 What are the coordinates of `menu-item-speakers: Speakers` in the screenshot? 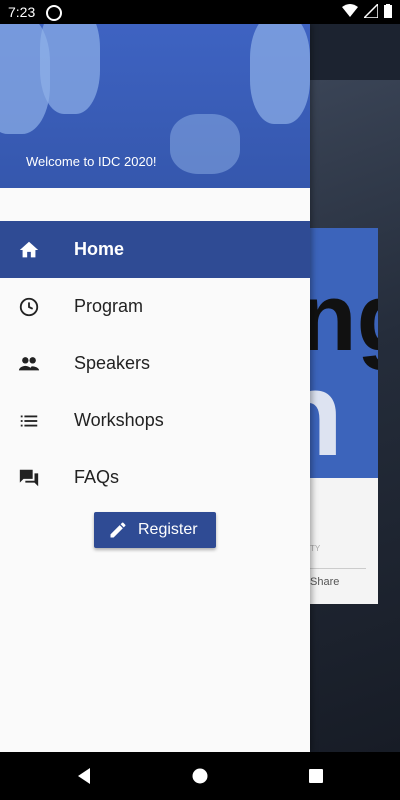 It's located at (155, 363).